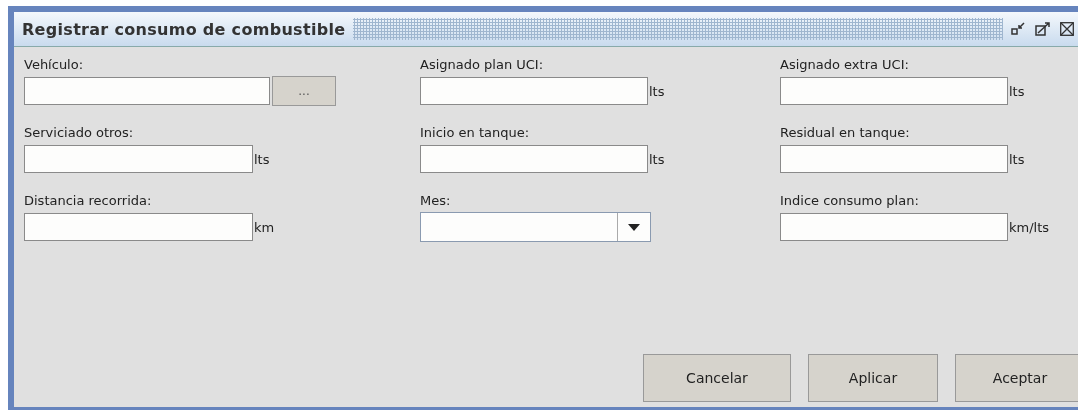  What do you see at coordinates (717, 378) in the screenshot?
I see `dialog-button: Cancelar` at bounding box center [717, 378].